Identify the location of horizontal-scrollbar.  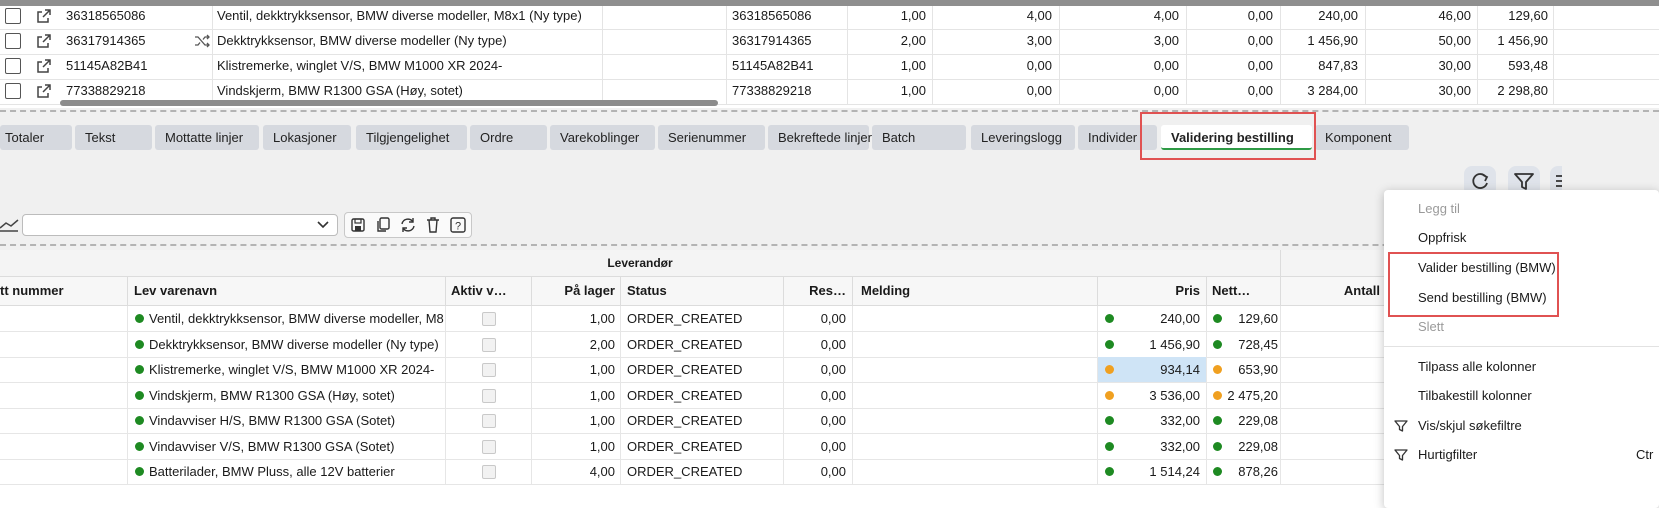
(389, 103).